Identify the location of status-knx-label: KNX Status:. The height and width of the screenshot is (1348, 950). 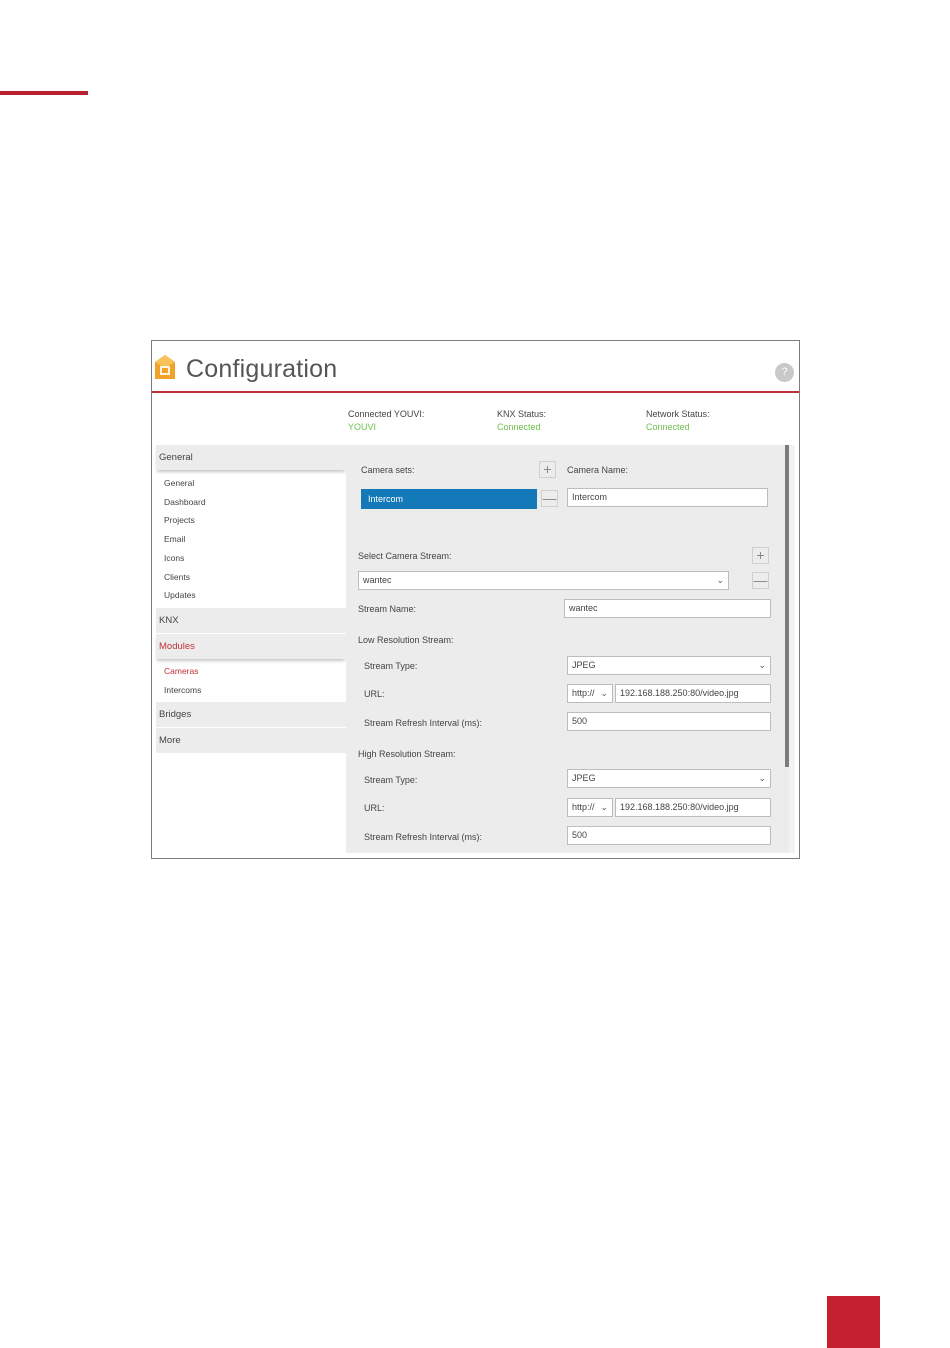
(522, 414).